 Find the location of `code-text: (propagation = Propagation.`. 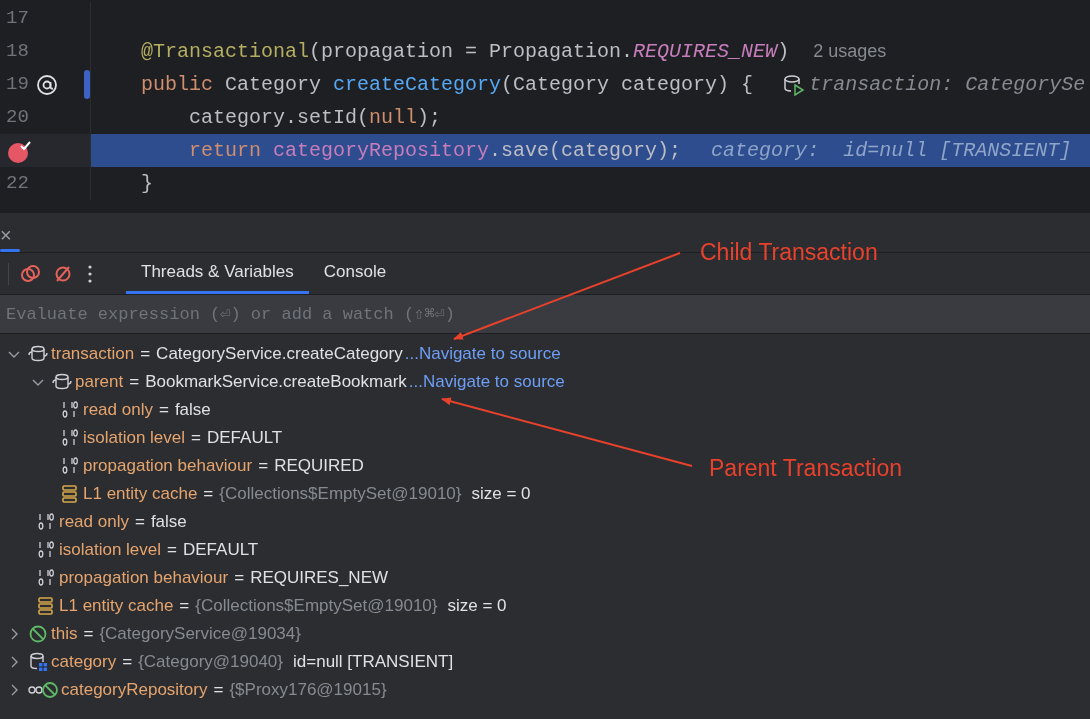

code-text: (propagation = Propagation. is located at coordinates (471, 51).